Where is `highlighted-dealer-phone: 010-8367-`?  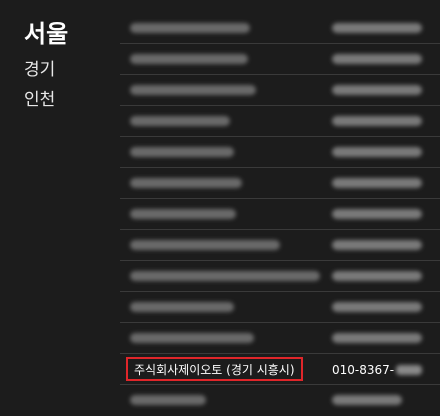
highlighted-dealer-phone: 010-8367- is located at coordinates (377, 369).